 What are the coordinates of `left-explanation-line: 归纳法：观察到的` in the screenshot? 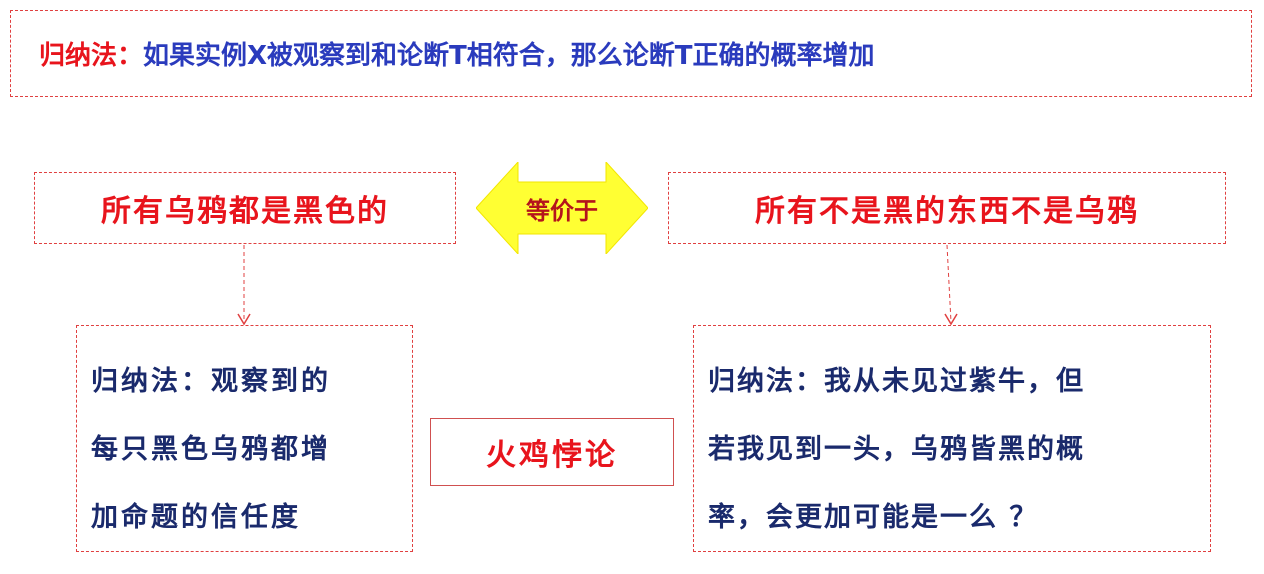 It's located at (211, 381).